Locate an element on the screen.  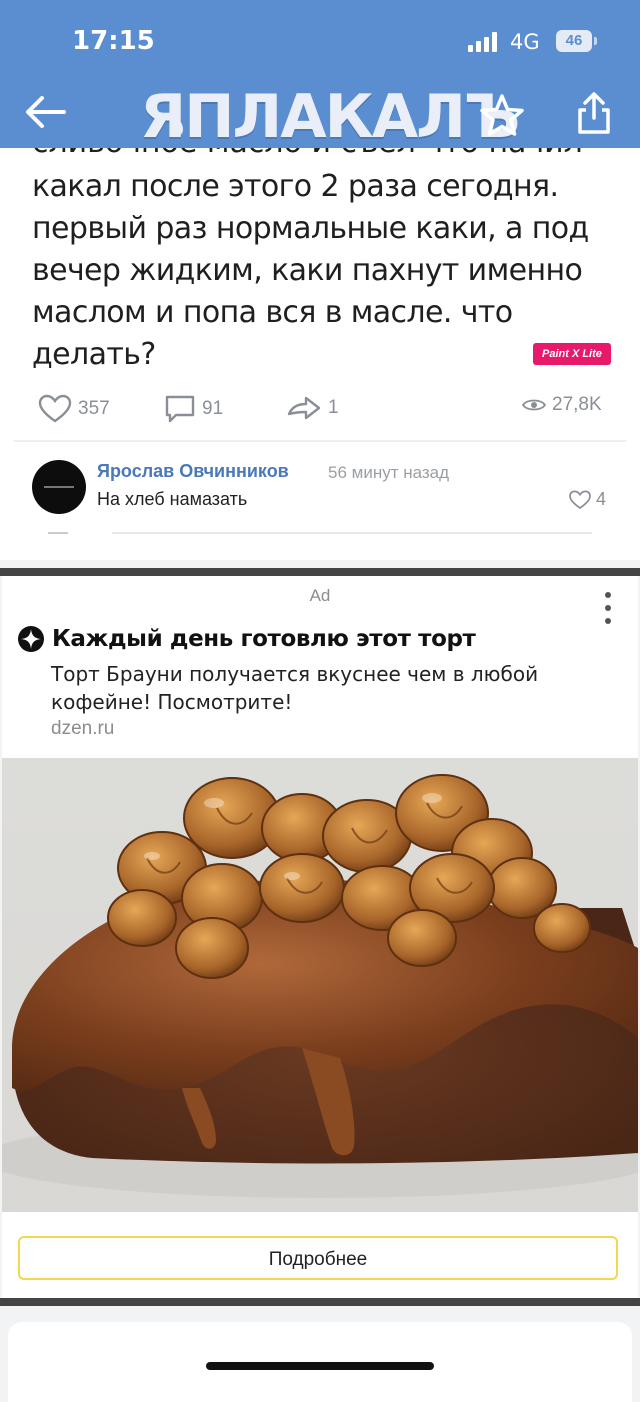
more-button: Подробнее is located at coordinates (318, 1258).